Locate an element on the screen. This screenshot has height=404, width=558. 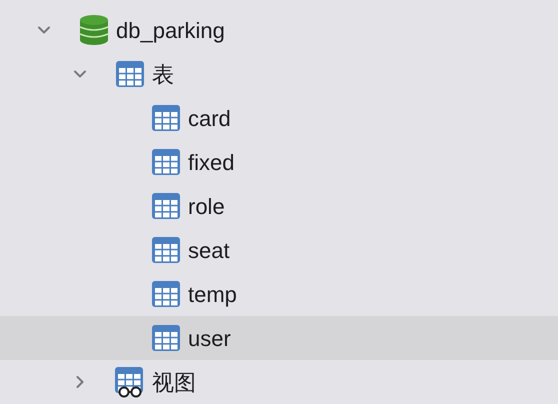
tree-item: card is located at coordinates (279, 118).